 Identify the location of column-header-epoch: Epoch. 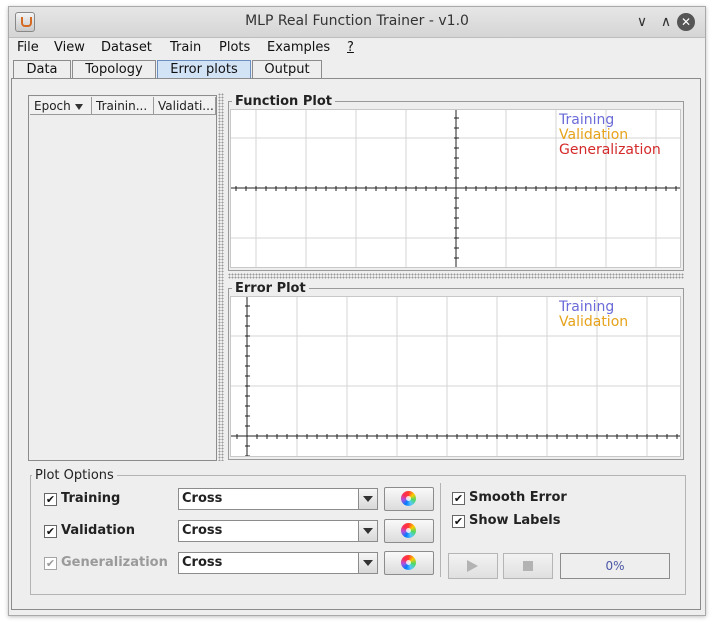
(61, 106).